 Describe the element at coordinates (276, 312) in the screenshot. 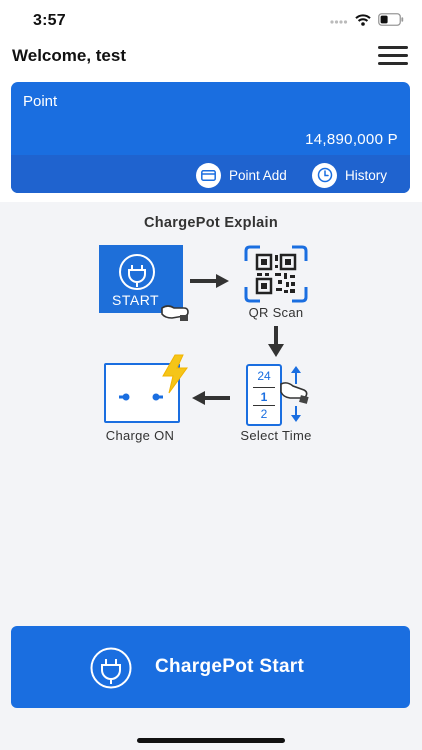

I see `qr-caption: QR Scan` at that location.